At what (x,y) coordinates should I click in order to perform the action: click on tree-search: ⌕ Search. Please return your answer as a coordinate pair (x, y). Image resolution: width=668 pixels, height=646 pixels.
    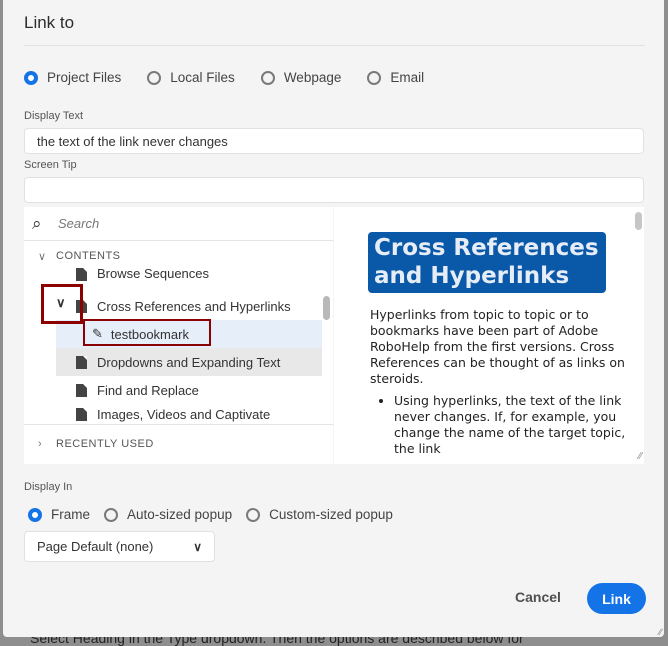
    Looking at the image, I should click on (178, 224).